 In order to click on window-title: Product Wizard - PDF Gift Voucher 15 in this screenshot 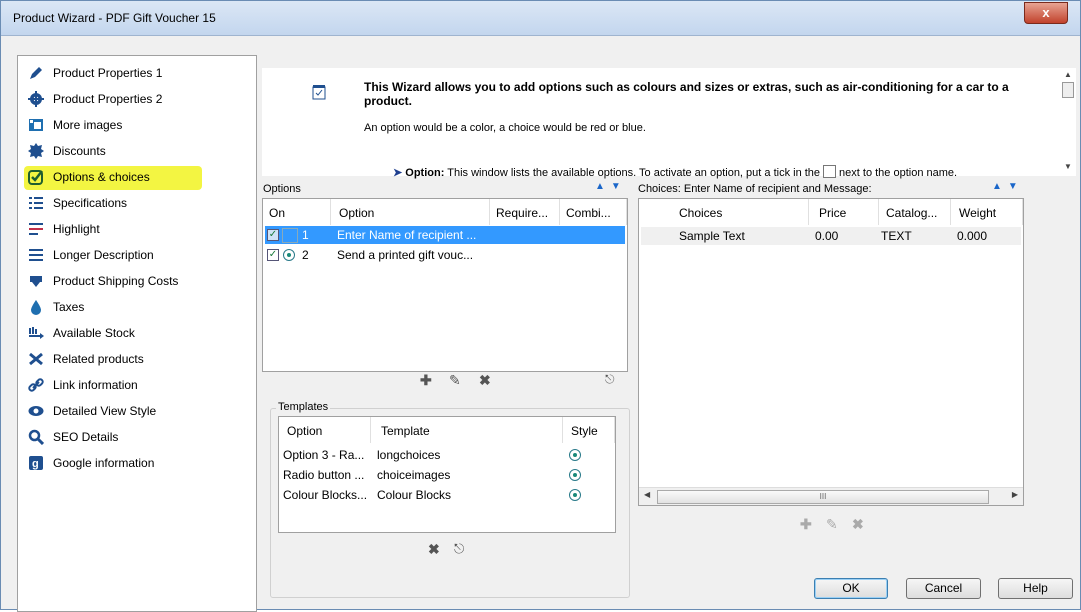, I will do `click(114, 18)`.